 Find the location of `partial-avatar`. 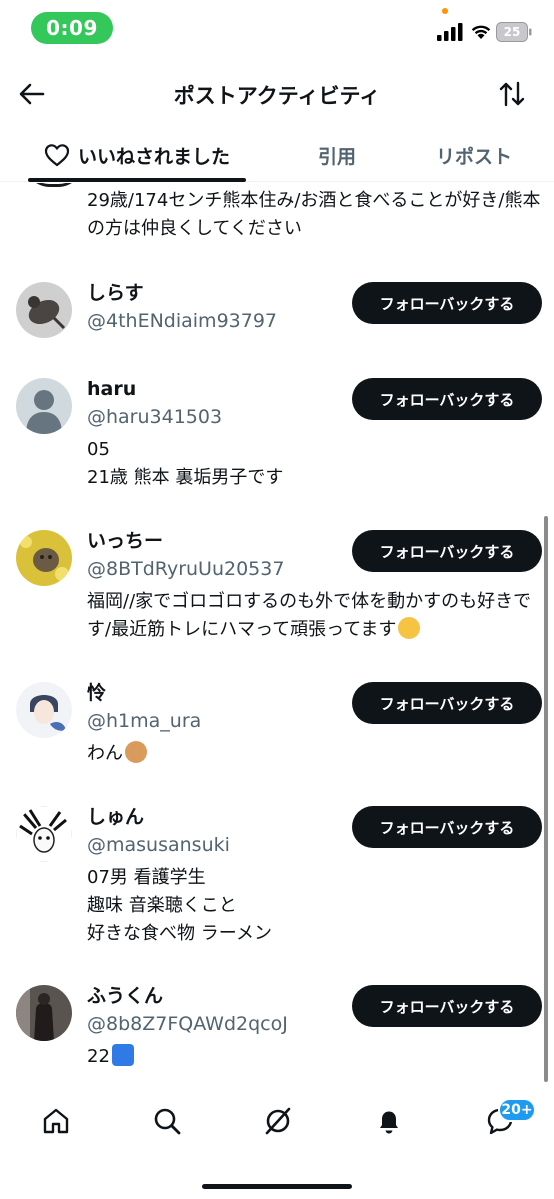

partial-avatar is located at coordinates (54, 185).